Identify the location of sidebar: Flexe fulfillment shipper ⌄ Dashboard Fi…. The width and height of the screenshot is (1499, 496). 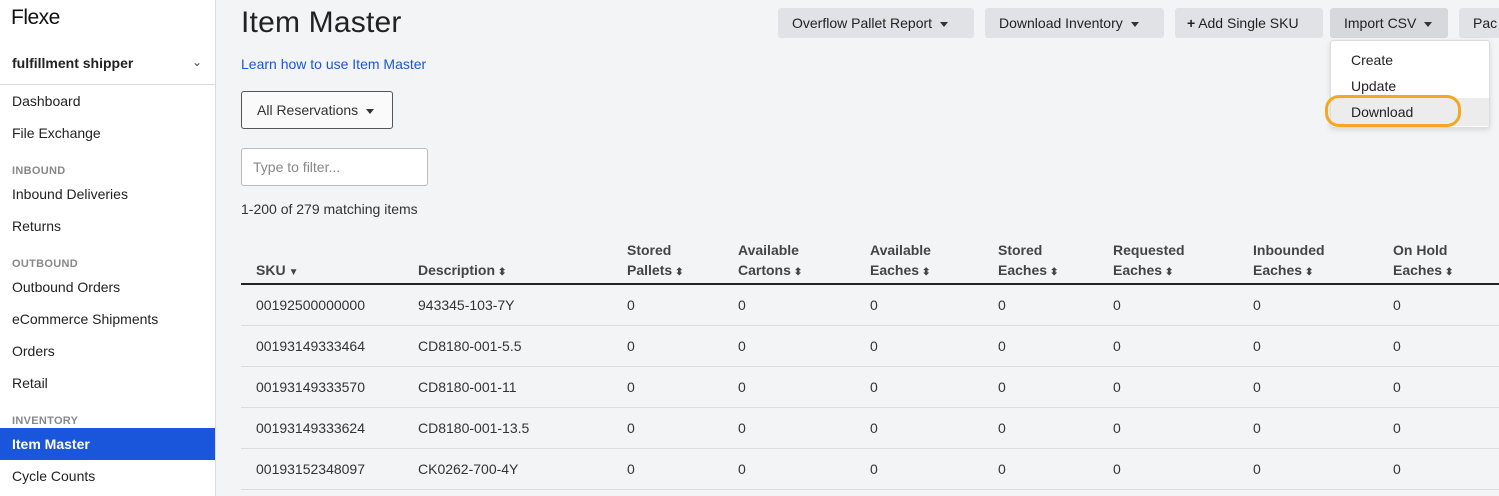
(108, 248).